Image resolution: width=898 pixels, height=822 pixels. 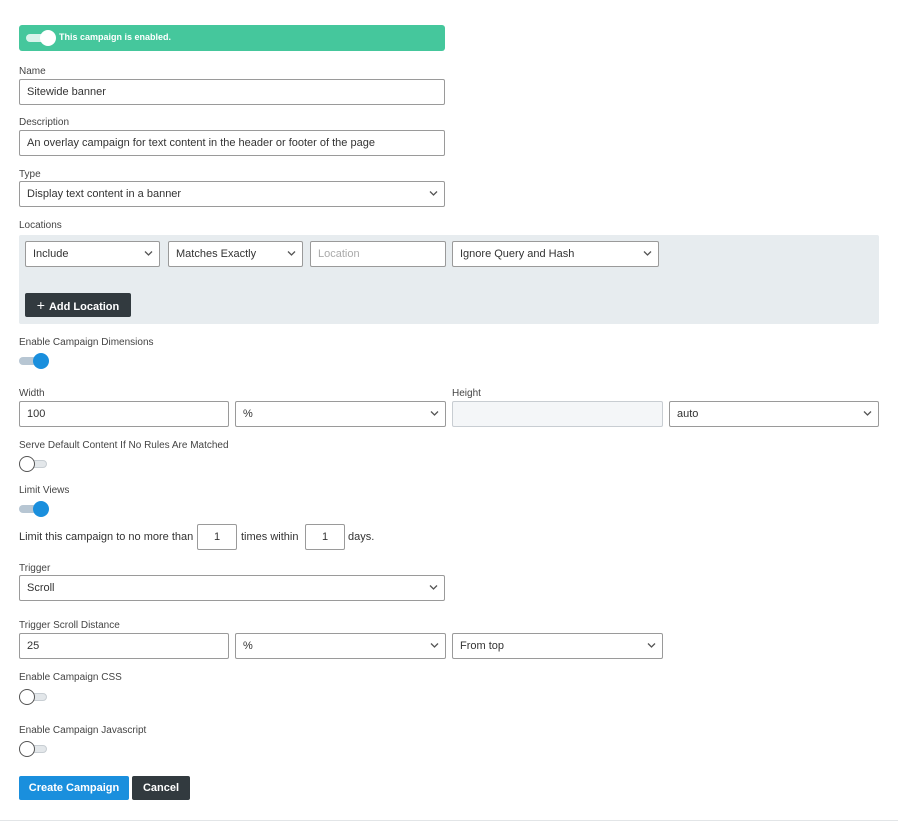 I want to click on campaign-status-banner: This campaign is enabled., so click(x=232, y=38).